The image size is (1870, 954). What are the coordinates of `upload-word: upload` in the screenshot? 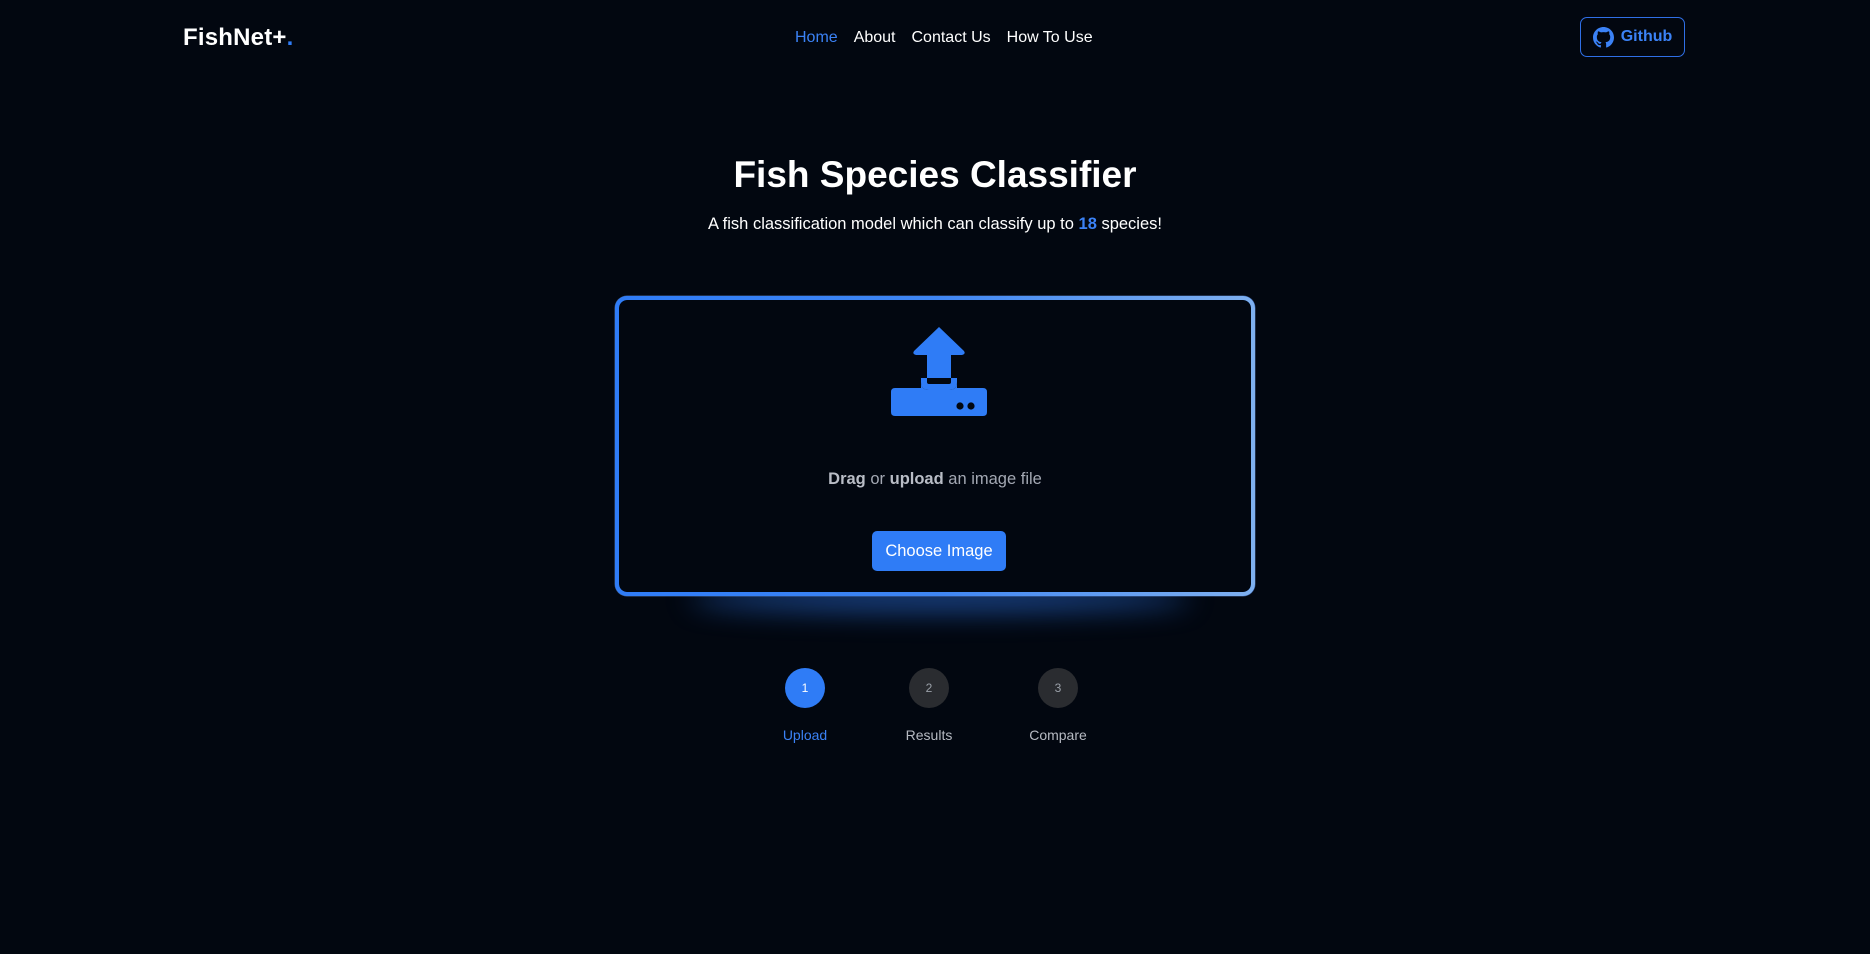 It's located at (916, 479).